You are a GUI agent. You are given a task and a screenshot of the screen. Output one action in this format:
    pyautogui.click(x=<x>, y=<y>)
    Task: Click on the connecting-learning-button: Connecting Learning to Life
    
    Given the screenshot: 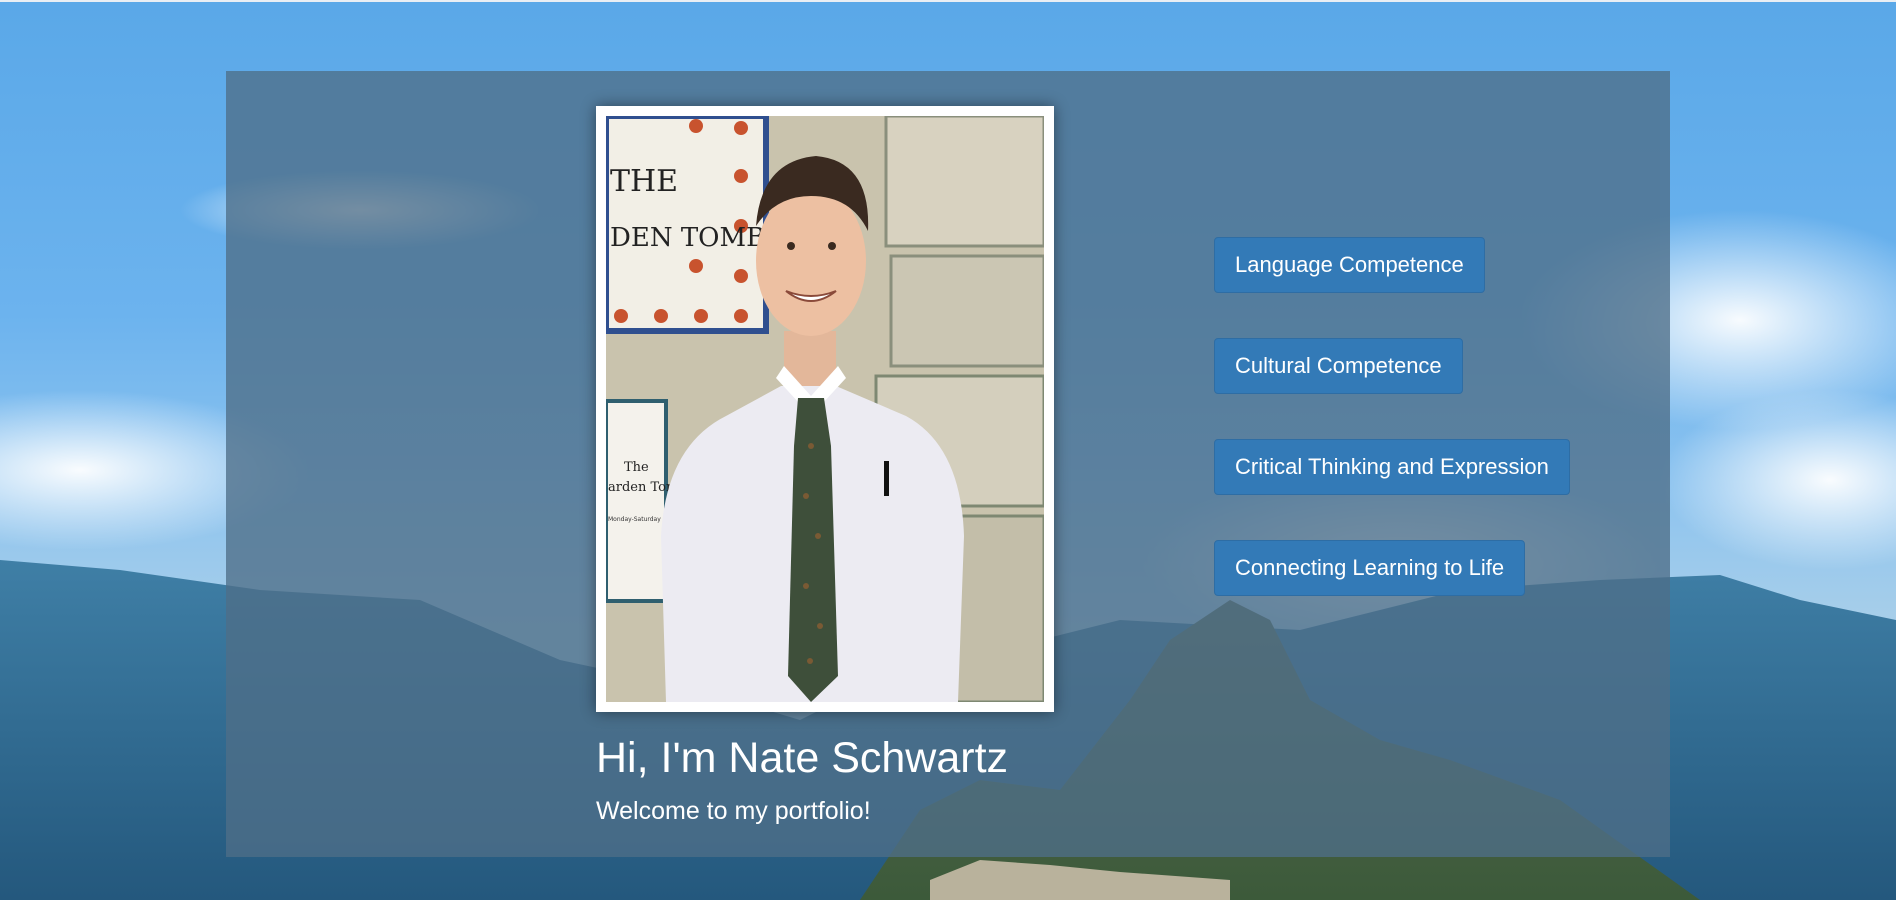 What is the action you would take?
    pyautogui.click(x=1370, y=568)
    